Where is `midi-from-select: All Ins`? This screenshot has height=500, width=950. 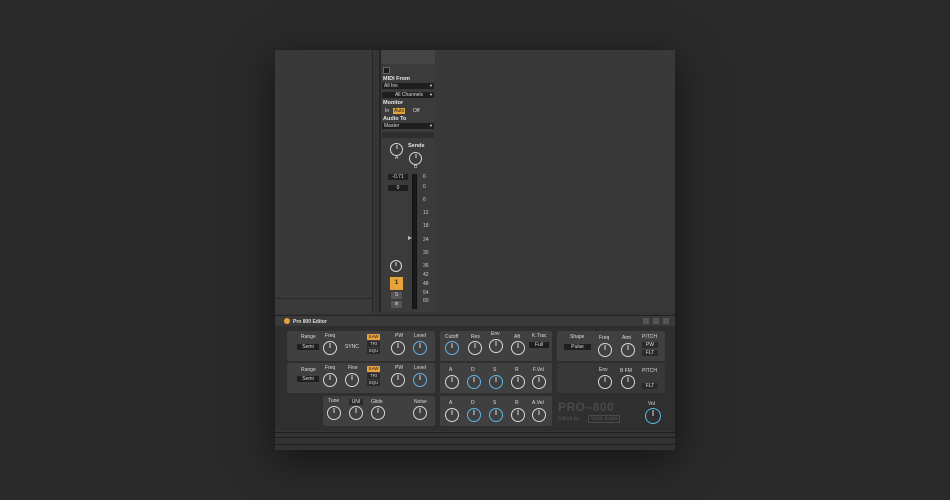 midi-from-select: All Ins is located at coordinates (408, 86).